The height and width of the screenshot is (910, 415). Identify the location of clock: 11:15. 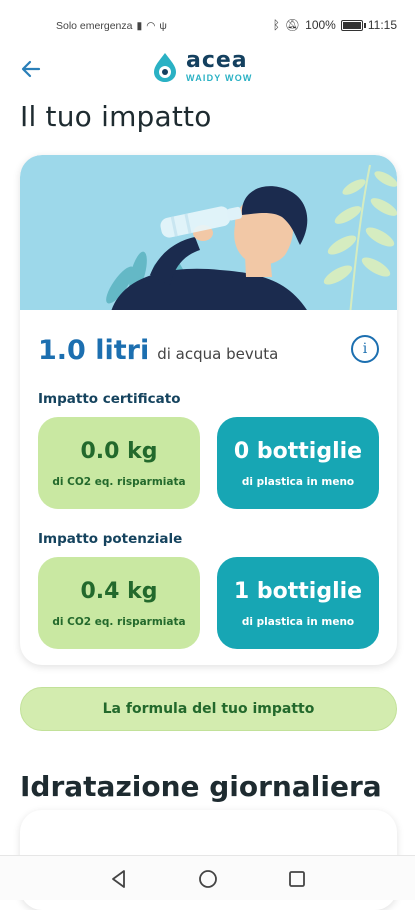
(382, 25).